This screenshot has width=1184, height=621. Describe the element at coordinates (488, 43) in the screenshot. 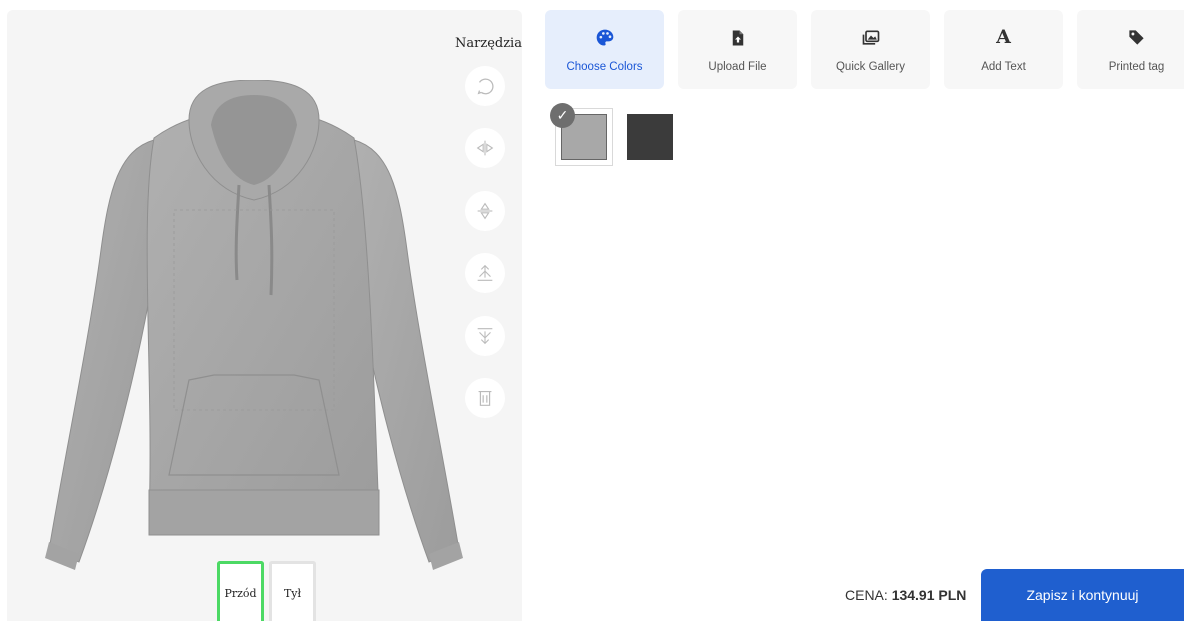

I see `tools-title: Narzędzia` at that location.